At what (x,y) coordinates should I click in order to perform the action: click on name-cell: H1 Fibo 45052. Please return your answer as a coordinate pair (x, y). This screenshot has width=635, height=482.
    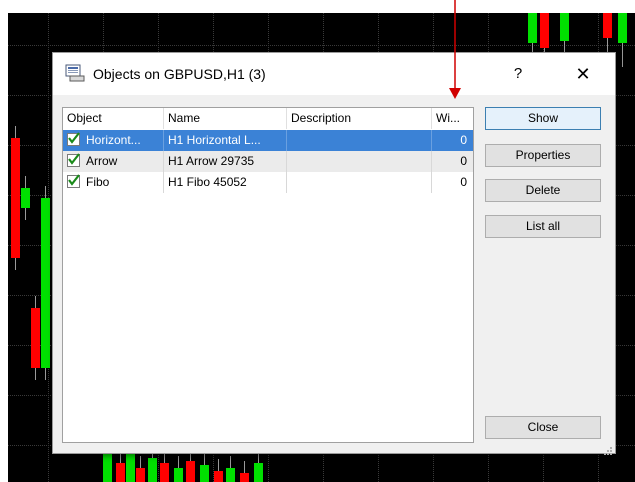
    Looking at the image, I should click on (225, 182).